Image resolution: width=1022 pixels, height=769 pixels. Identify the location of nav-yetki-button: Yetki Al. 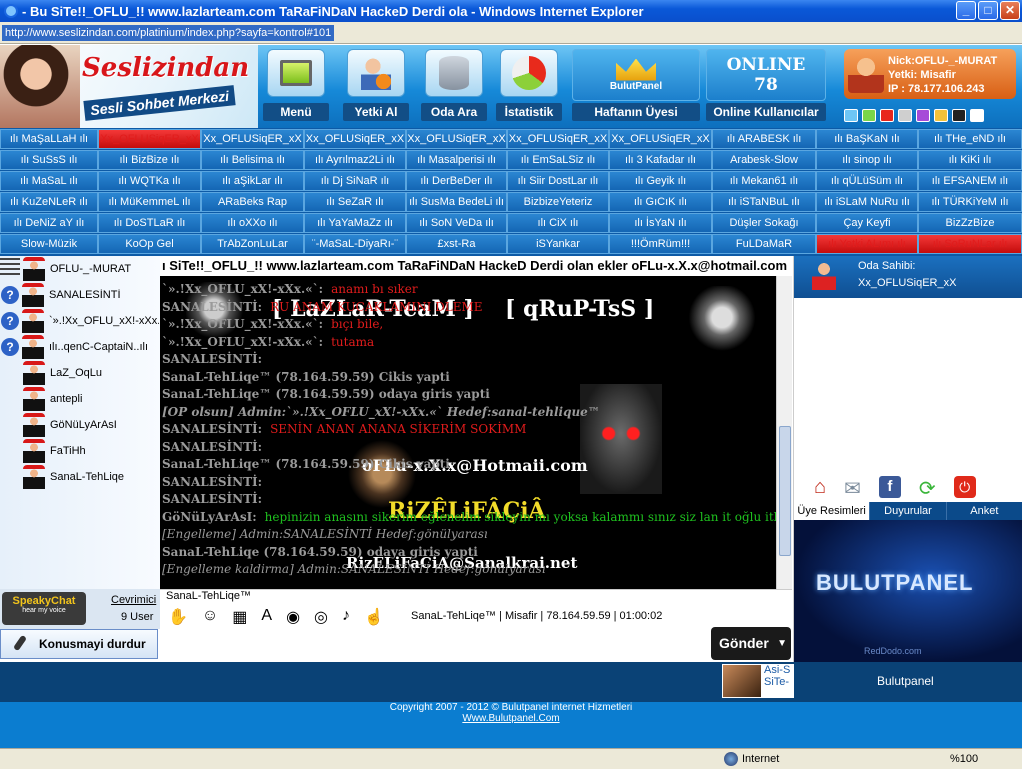
(376, 86).